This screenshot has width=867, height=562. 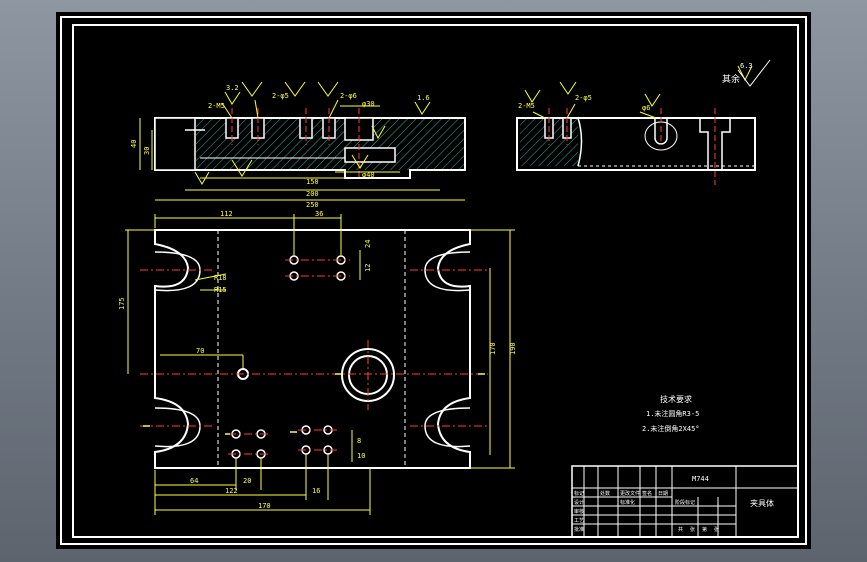 I want to click on dim-175: 175, so click(x=122, y=303).